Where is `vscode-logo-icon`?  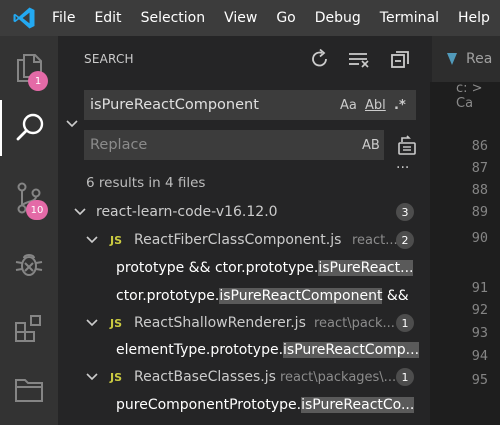 vscode-logo-icon is located at coordinates (24, 18).